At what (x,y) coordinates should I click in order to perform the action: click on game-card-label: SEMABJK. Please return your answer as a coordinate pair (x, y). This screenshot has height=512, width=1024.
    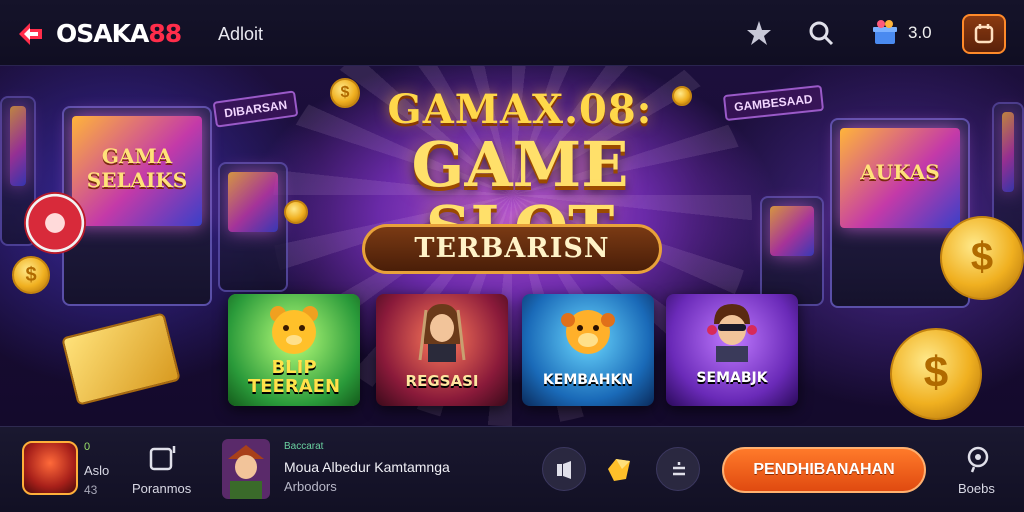
    Looking at the image, I should click on (732, 378).